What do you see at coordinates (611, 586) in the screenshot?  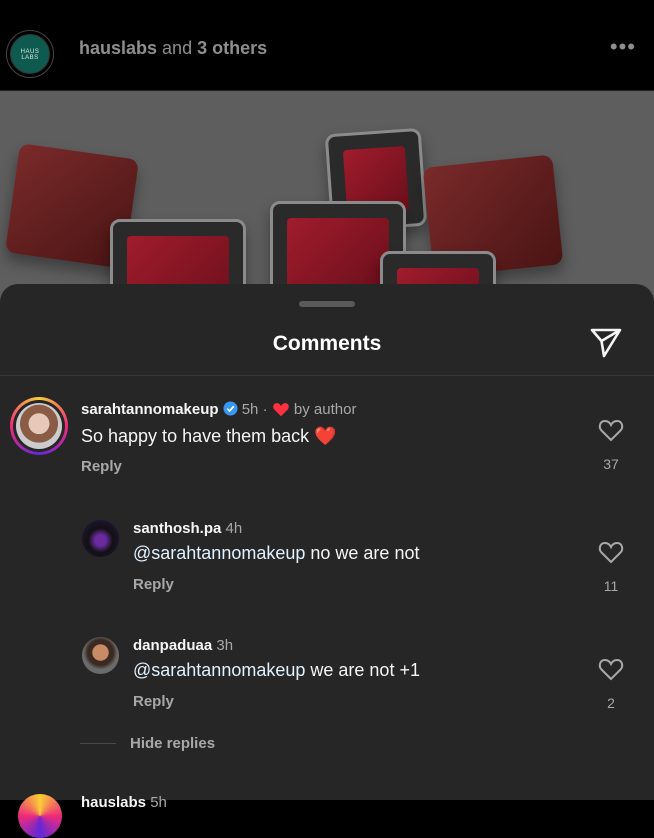 I see `like-count: 11` at bounding box center [611, 586].